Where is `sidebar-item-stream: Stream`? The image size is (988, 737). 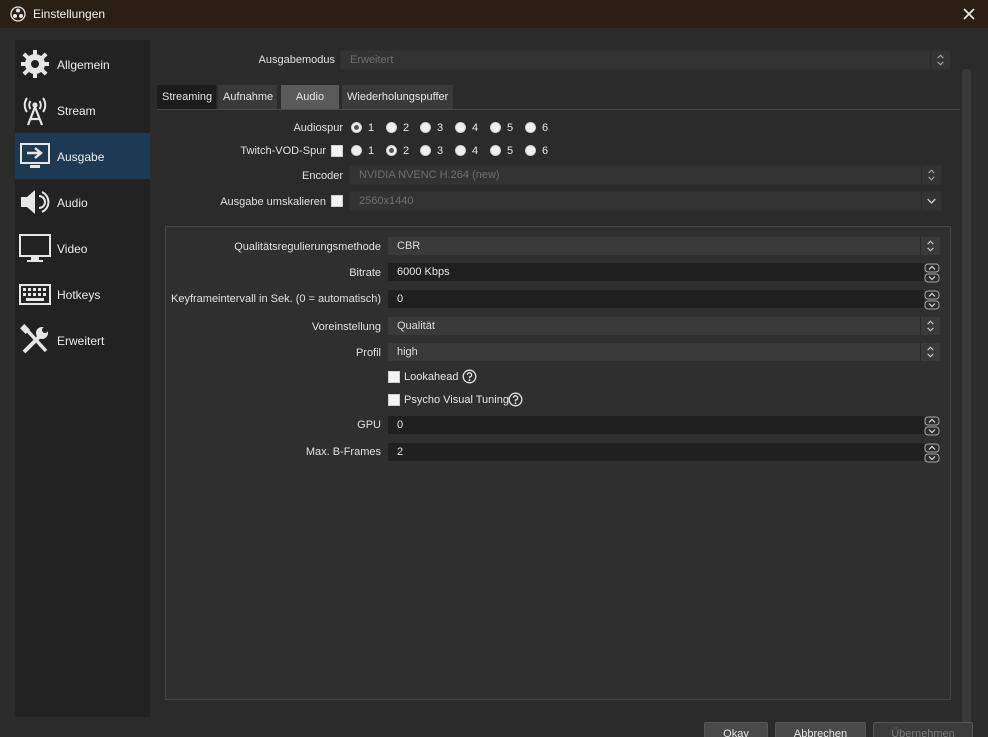
sidebar-item-stream: Stream is located at coordinates (82, 110).